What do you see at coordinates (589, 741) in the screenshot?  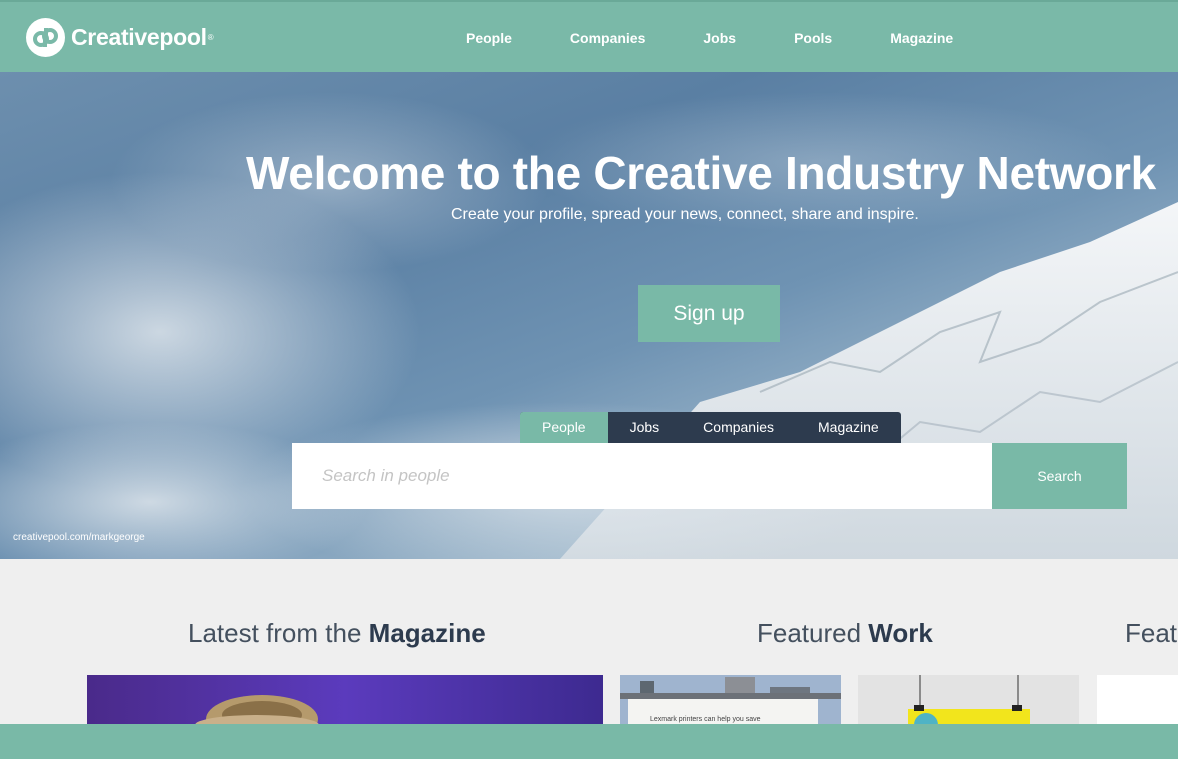 I see `bottom-bar` at bounding box center [589, 741].